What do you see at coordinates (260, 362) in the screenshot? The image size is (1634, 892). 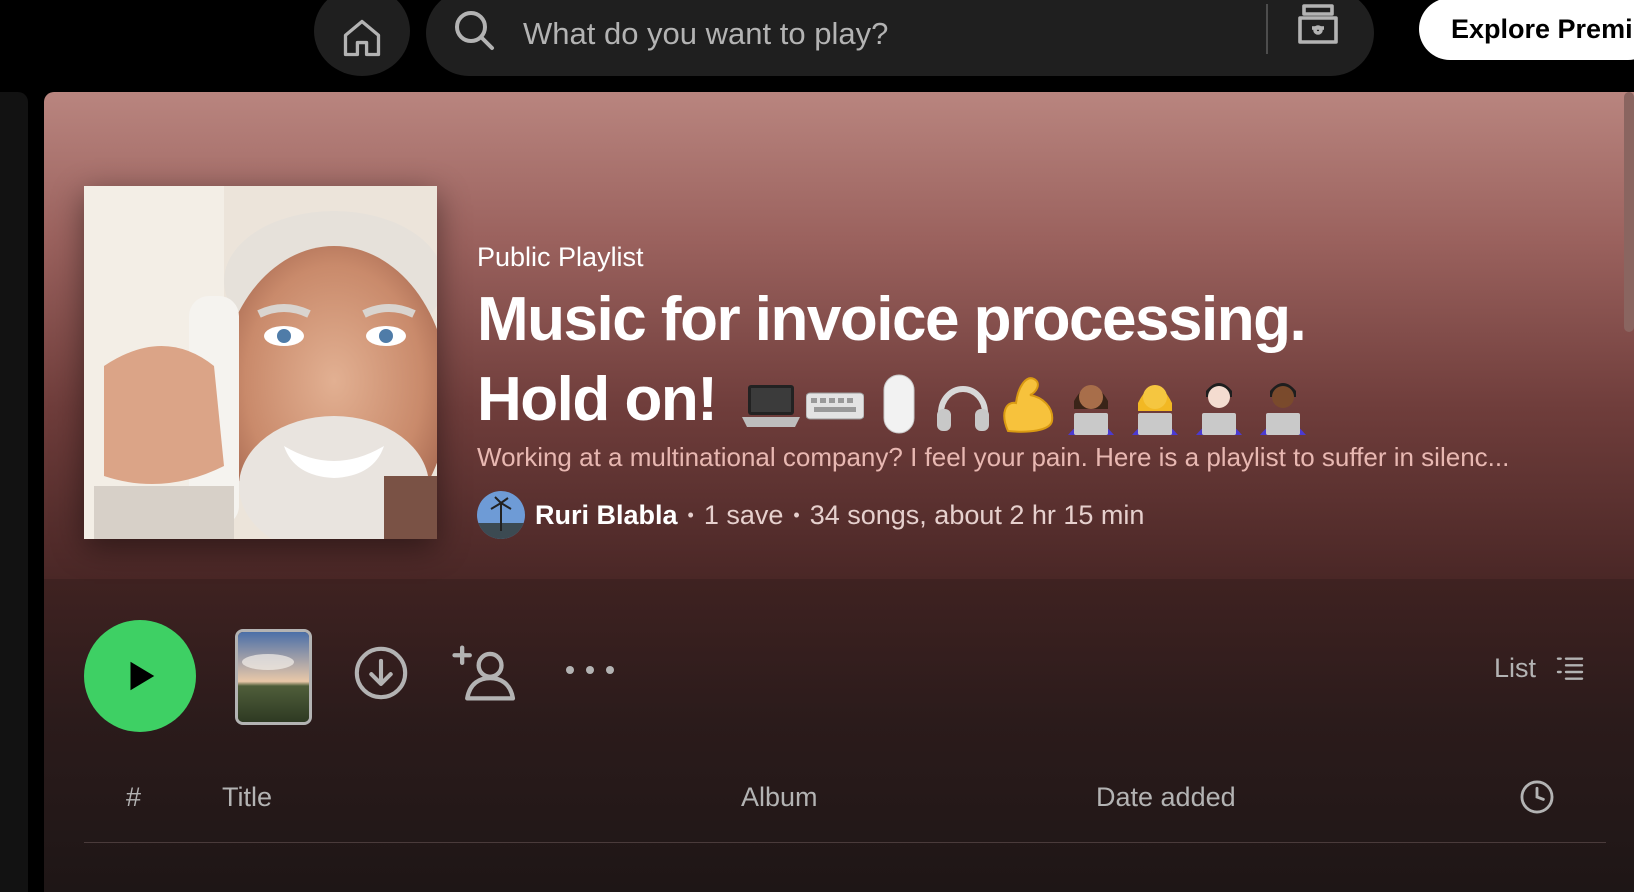 I see `playlist-cover-image` at bounding box center [260, 362].